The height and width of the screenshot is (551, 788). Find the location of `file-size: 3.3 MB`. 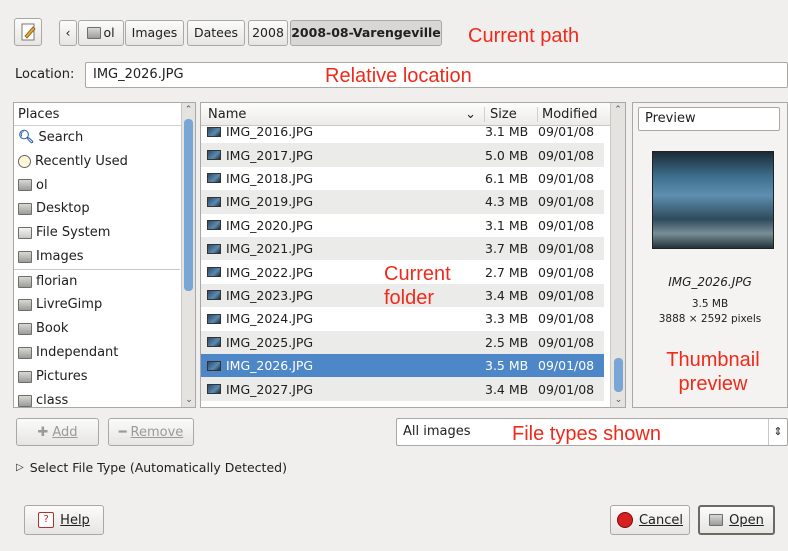

file-size: 3.3 MB is located at coordinates (507, 319).